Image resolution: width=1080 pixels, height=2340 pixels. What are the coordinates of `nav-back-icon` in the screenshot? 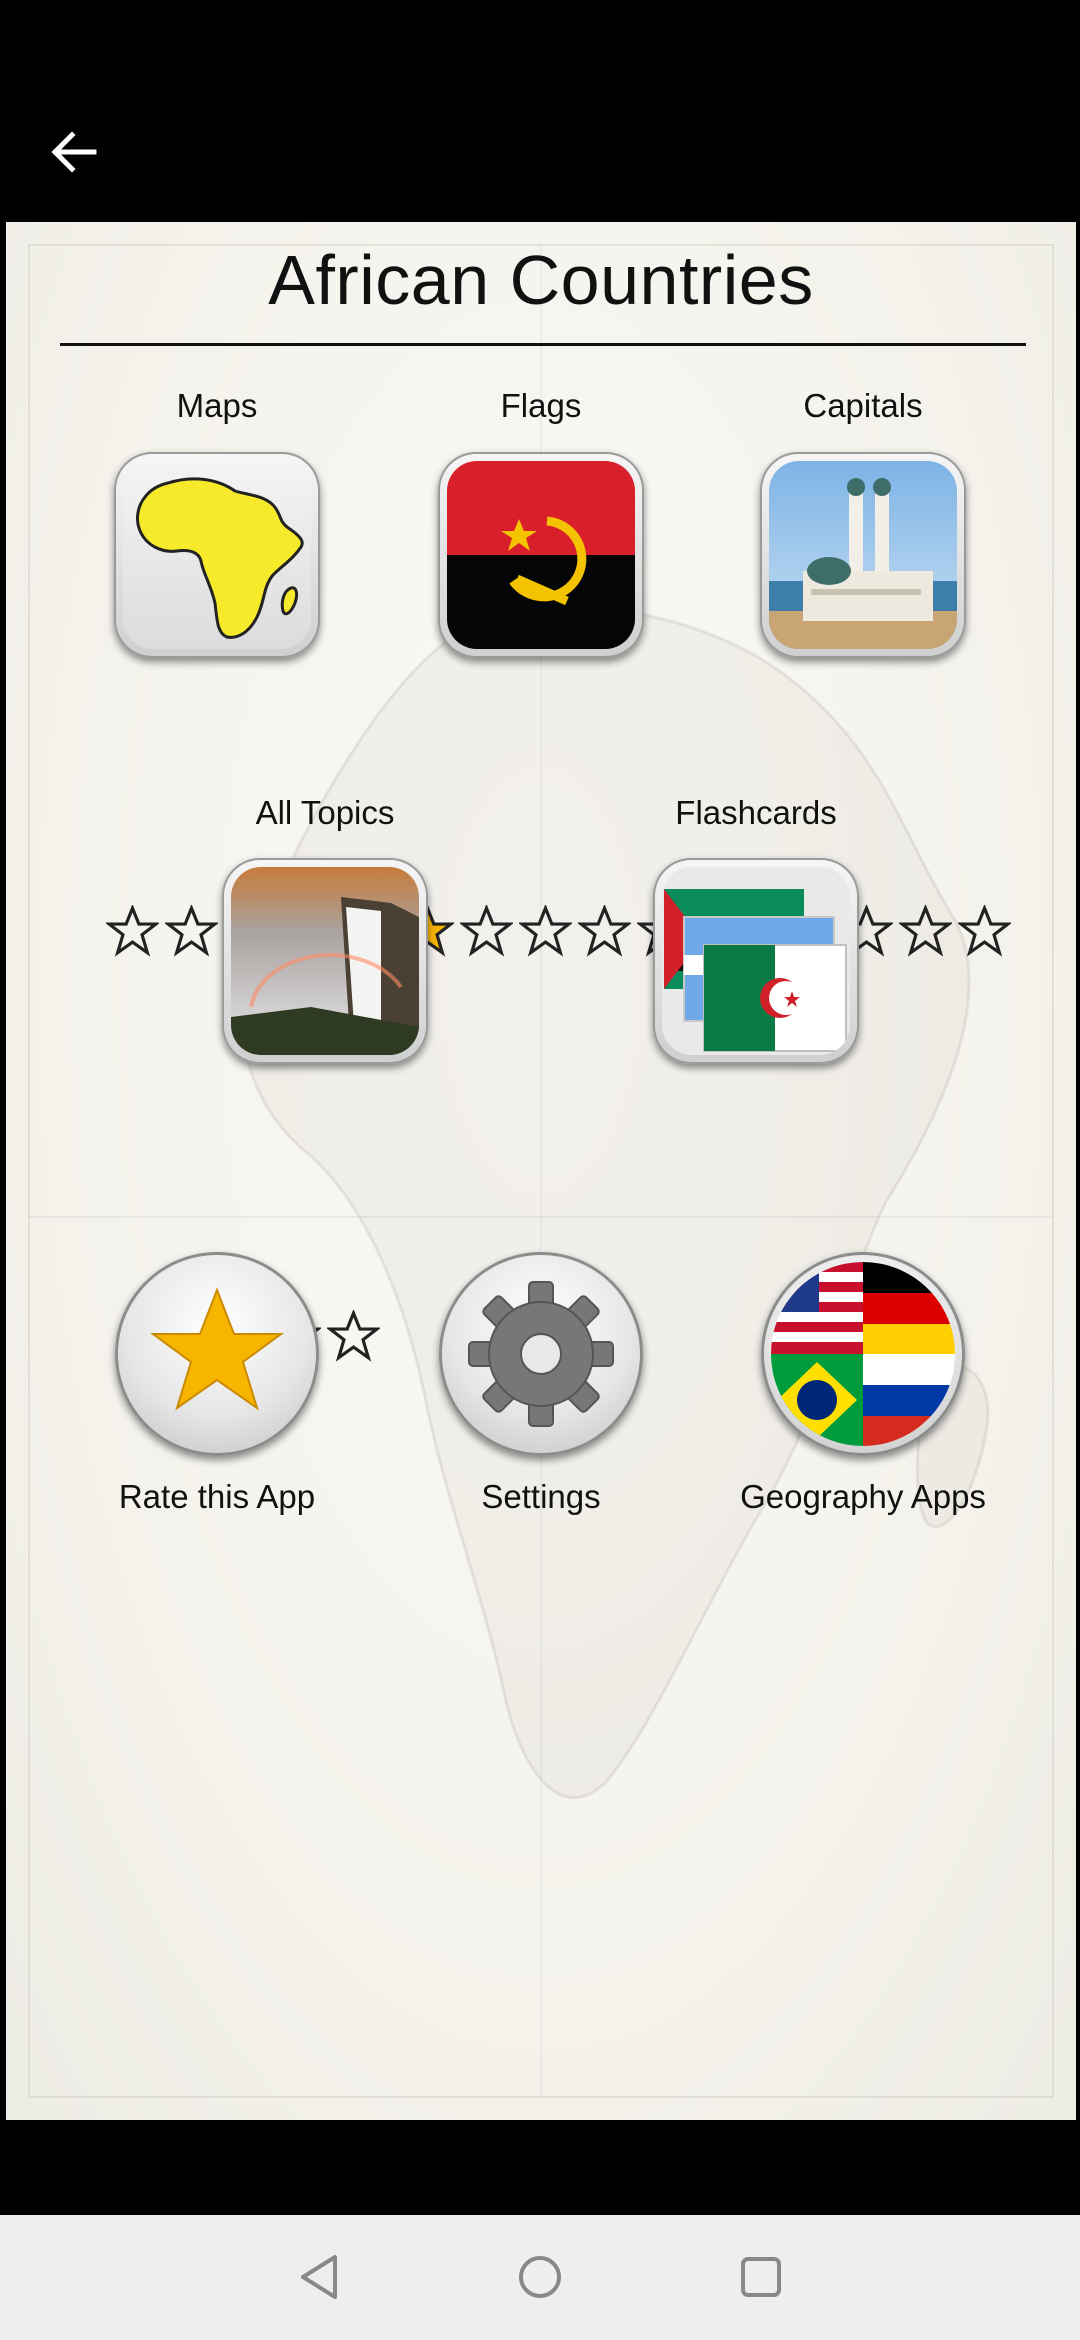 It's located at (321, 2277).